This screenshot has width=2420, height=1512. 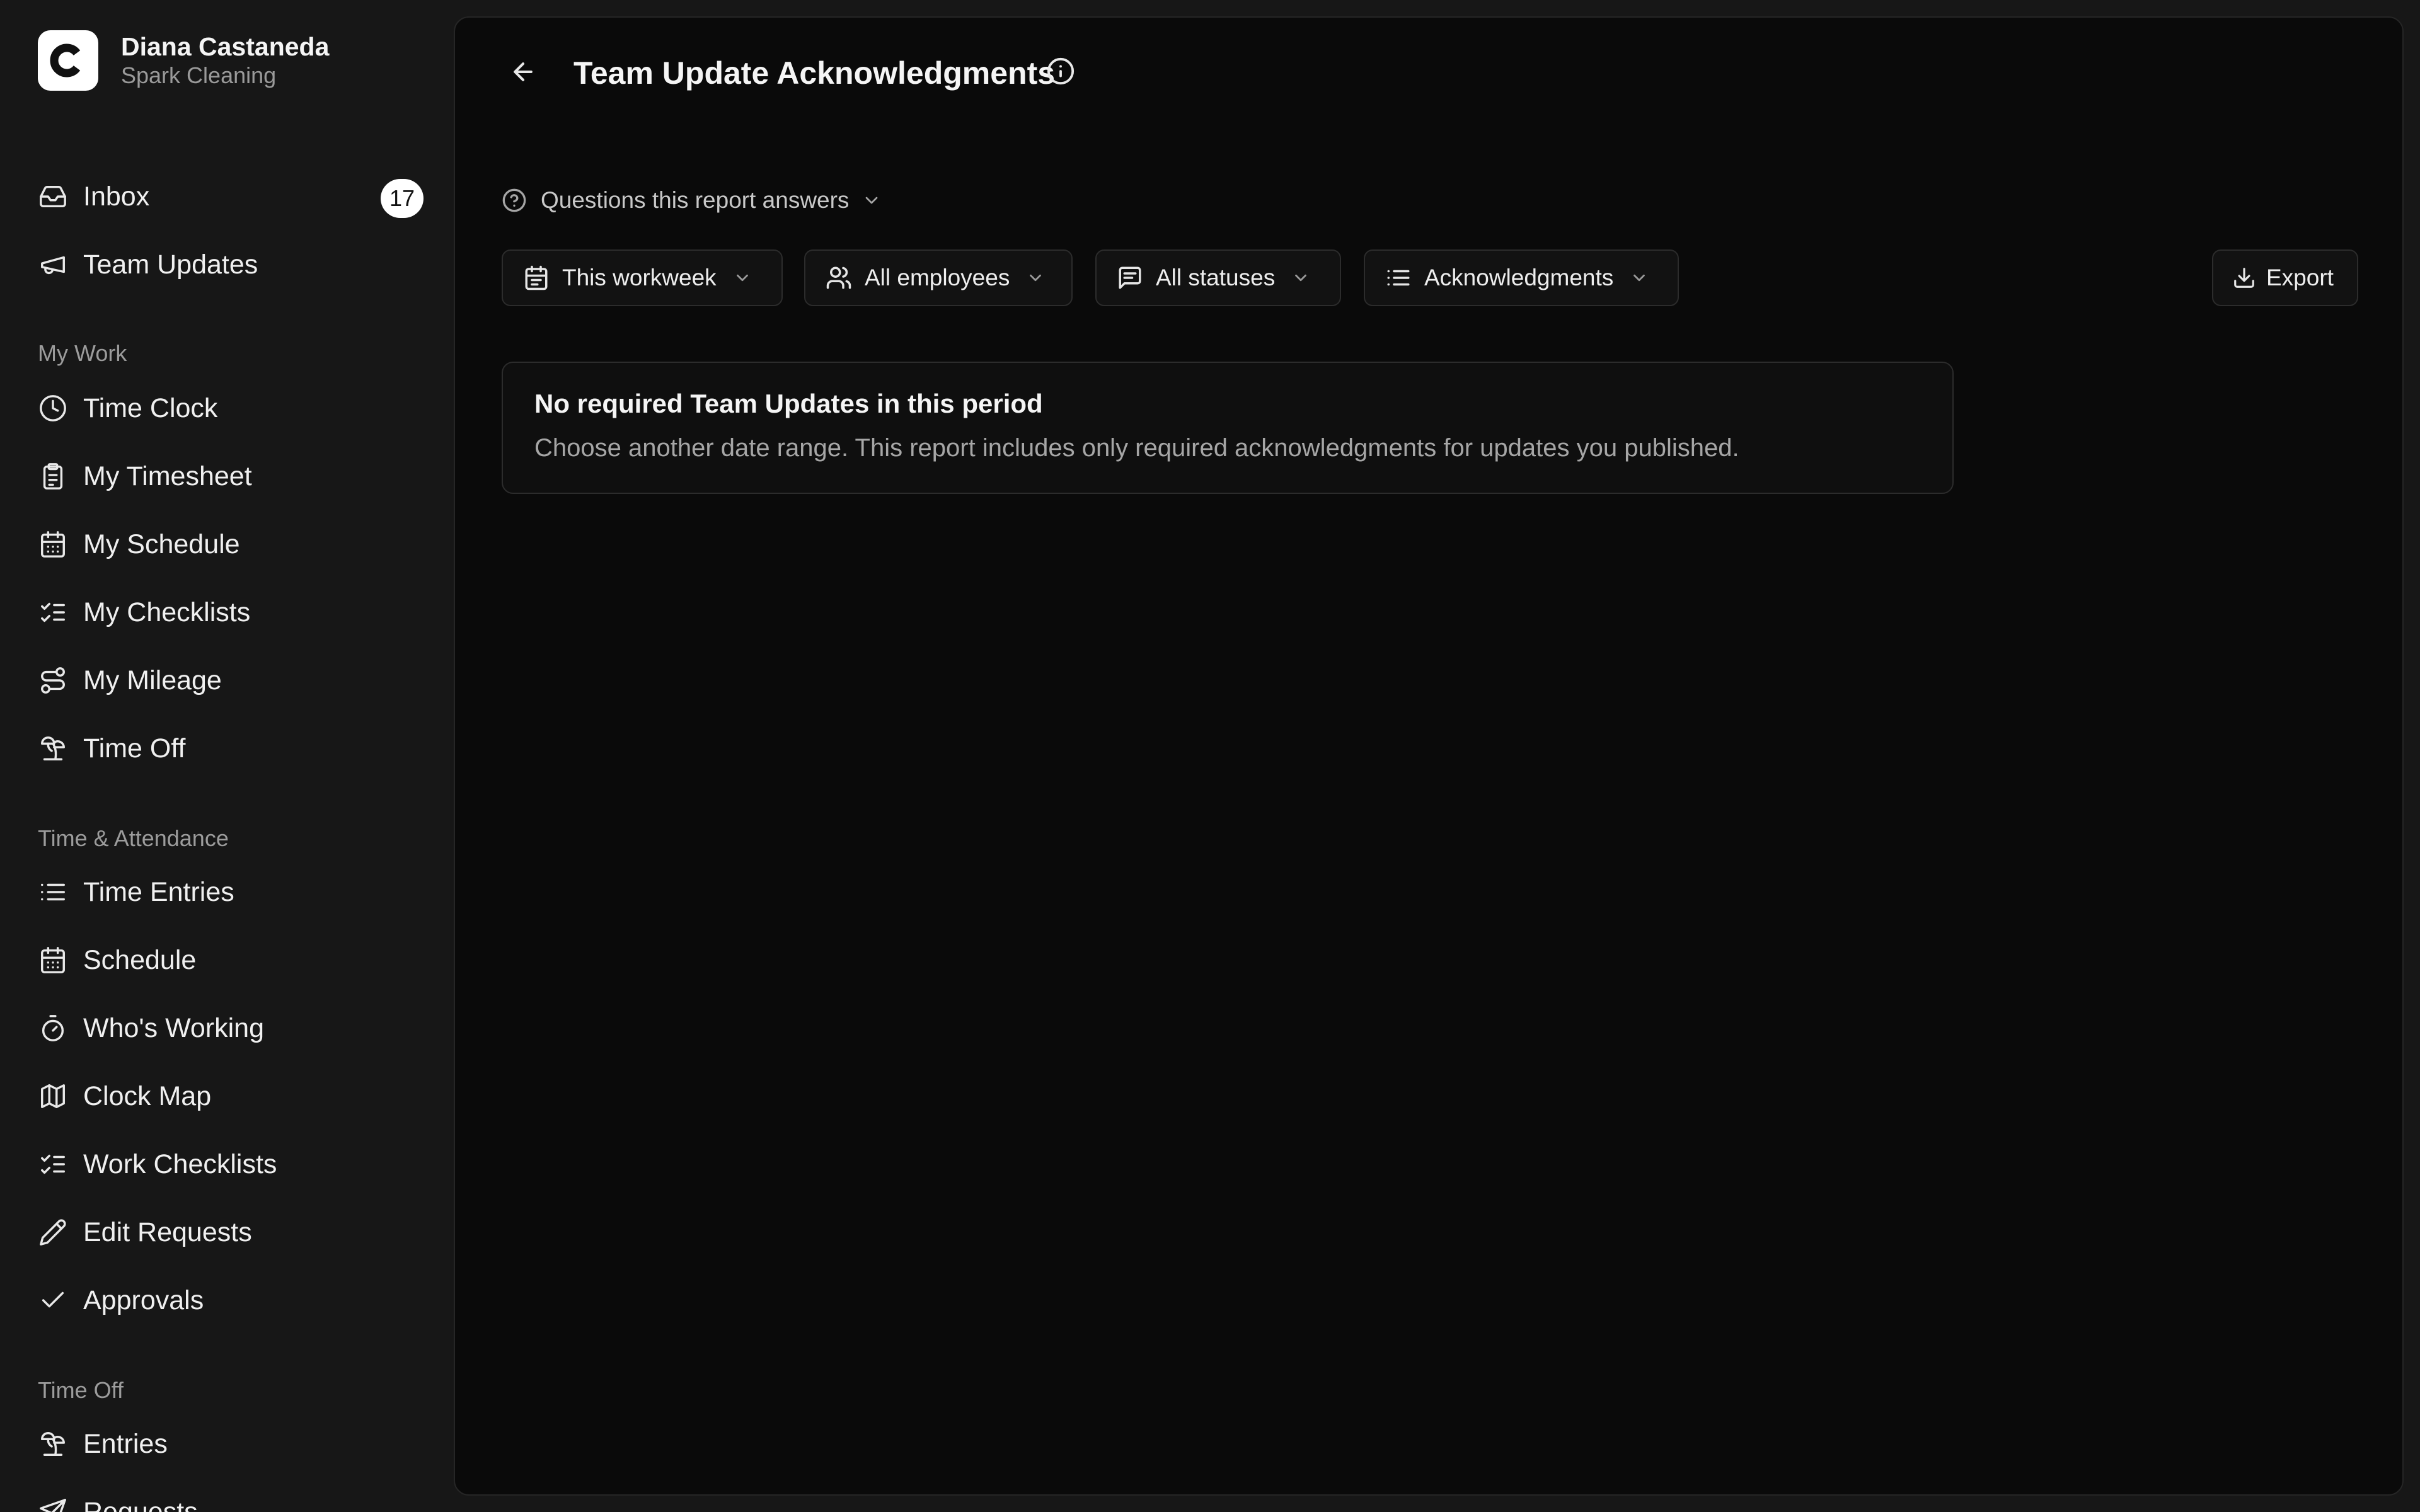 I want to click on employees-filter-label: All employees, so click(x=938, y=277).